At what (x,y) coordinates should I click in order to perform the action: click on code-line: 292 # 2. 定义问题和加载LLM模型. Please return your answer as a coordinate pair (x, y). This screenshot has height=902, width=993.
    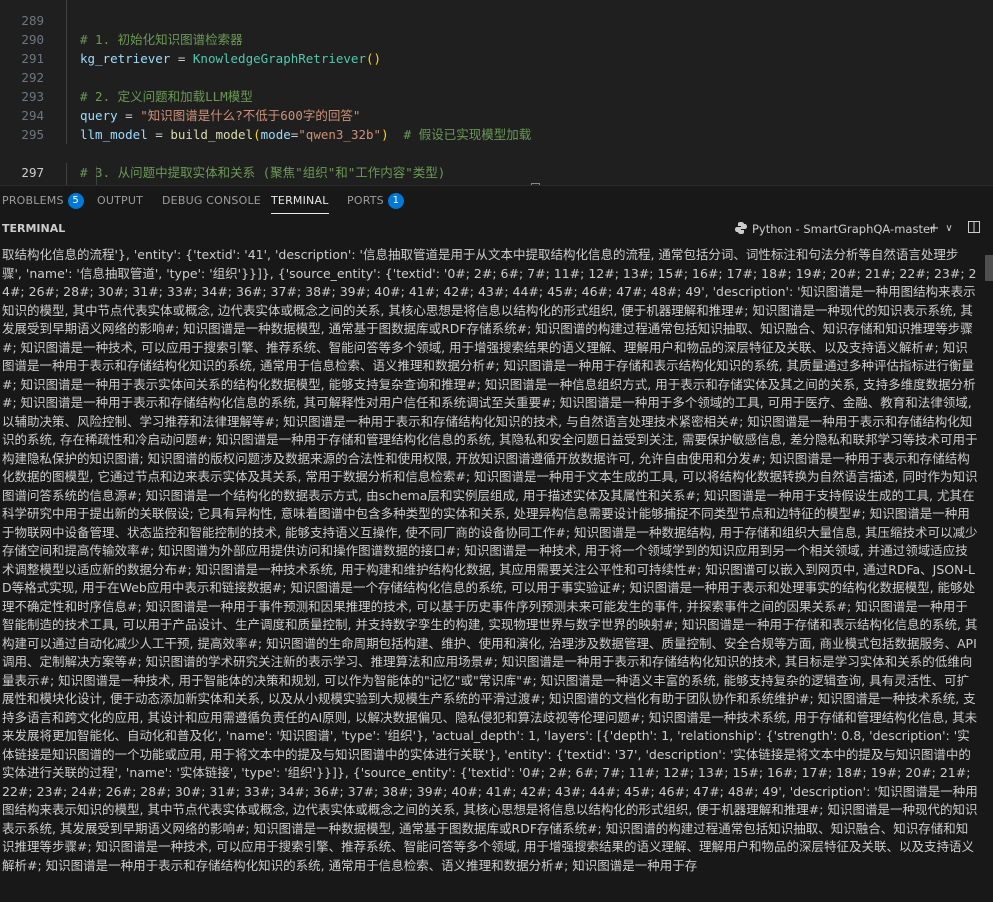
    Looking at the image, I should click on (496, 76).